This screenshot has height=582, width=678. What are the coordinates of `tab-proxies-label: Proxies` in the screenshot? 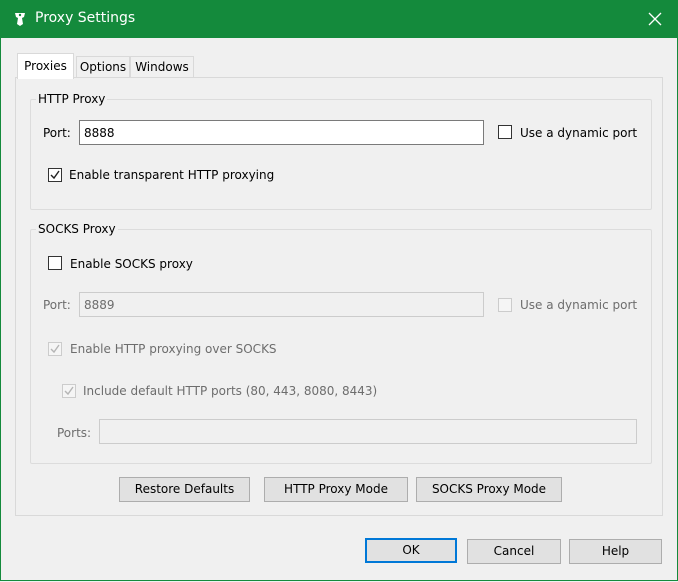 It's located at (45, 66).